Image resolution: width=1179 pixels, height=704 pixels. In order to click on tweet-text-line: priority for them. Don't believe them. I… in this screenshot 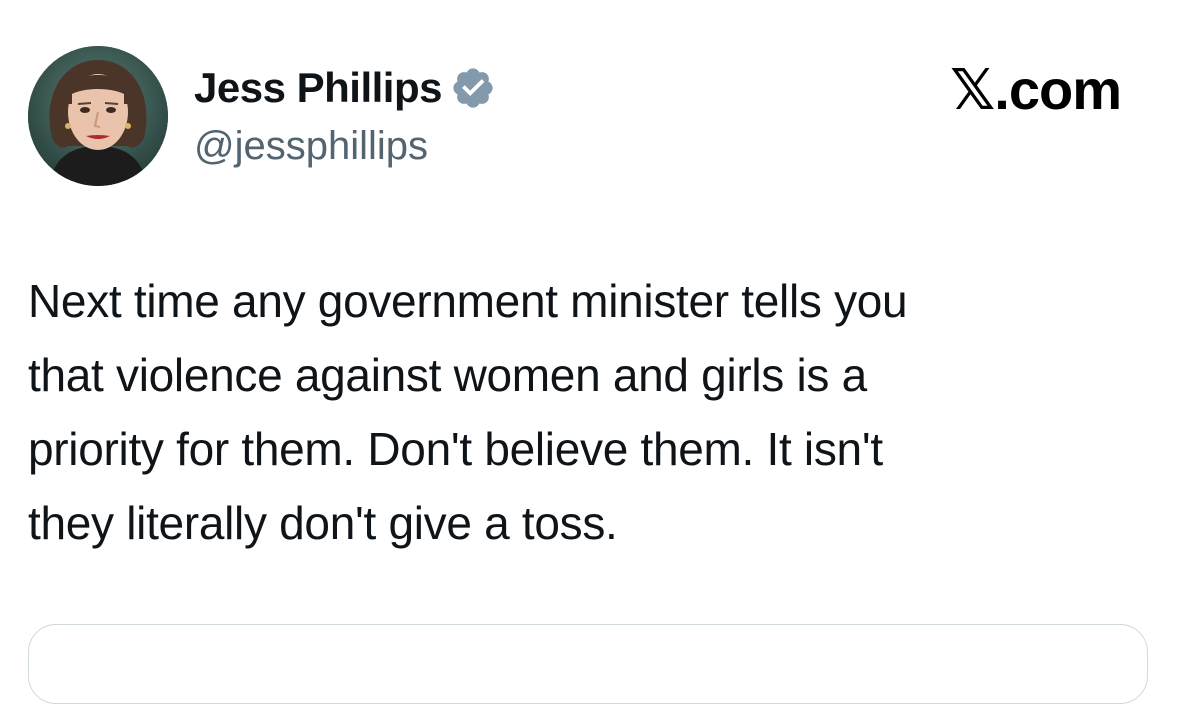, I will do `click(455, 449)`.